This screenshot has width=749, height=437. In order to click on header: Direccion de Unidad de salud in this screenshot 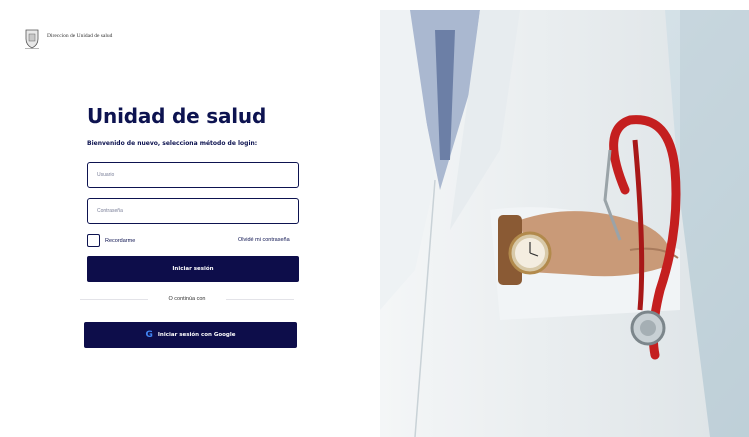, I will do `click(68, 39)`.